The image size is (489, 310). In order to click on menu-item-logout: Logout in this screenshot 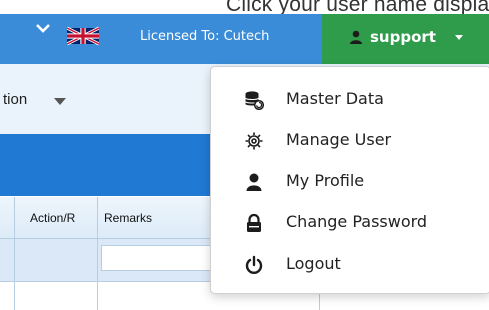, I will do `click(350, 264)`.